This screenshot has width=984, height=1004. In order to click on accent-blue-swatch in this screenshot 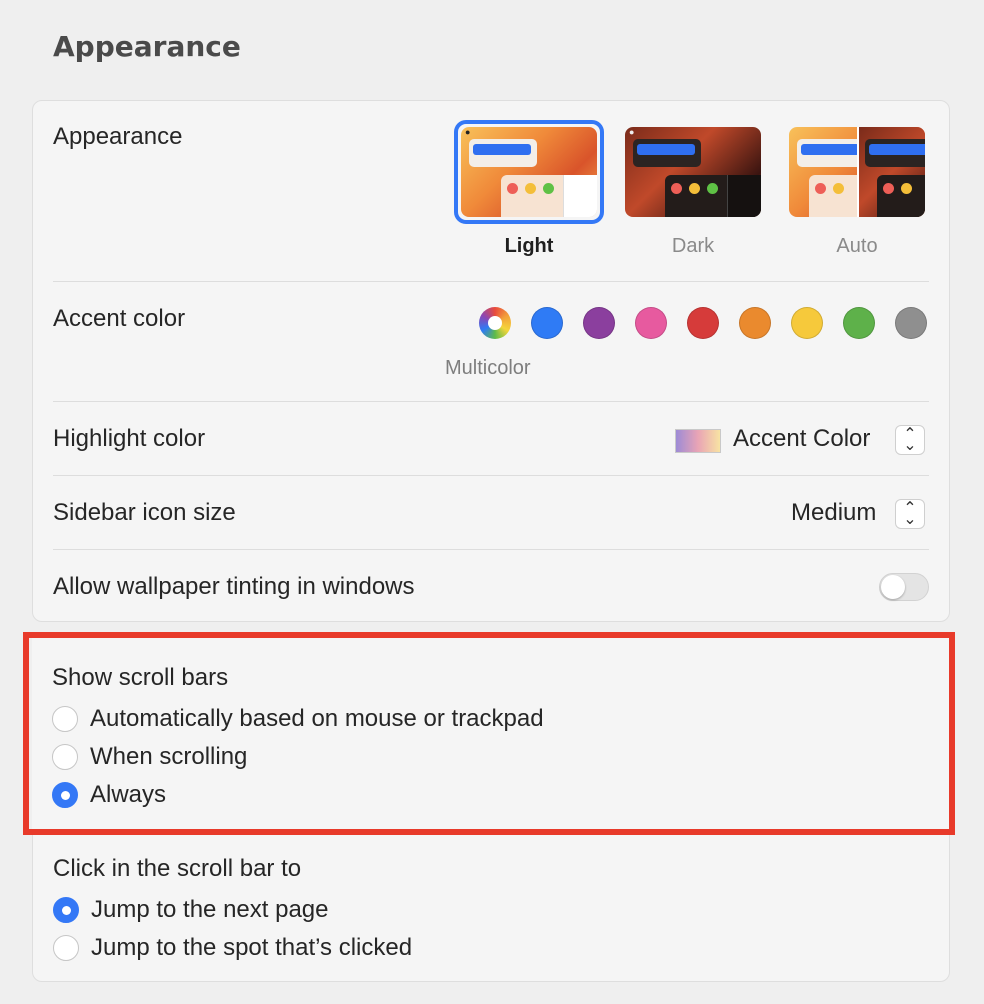, I will do `click(547, 323)`.